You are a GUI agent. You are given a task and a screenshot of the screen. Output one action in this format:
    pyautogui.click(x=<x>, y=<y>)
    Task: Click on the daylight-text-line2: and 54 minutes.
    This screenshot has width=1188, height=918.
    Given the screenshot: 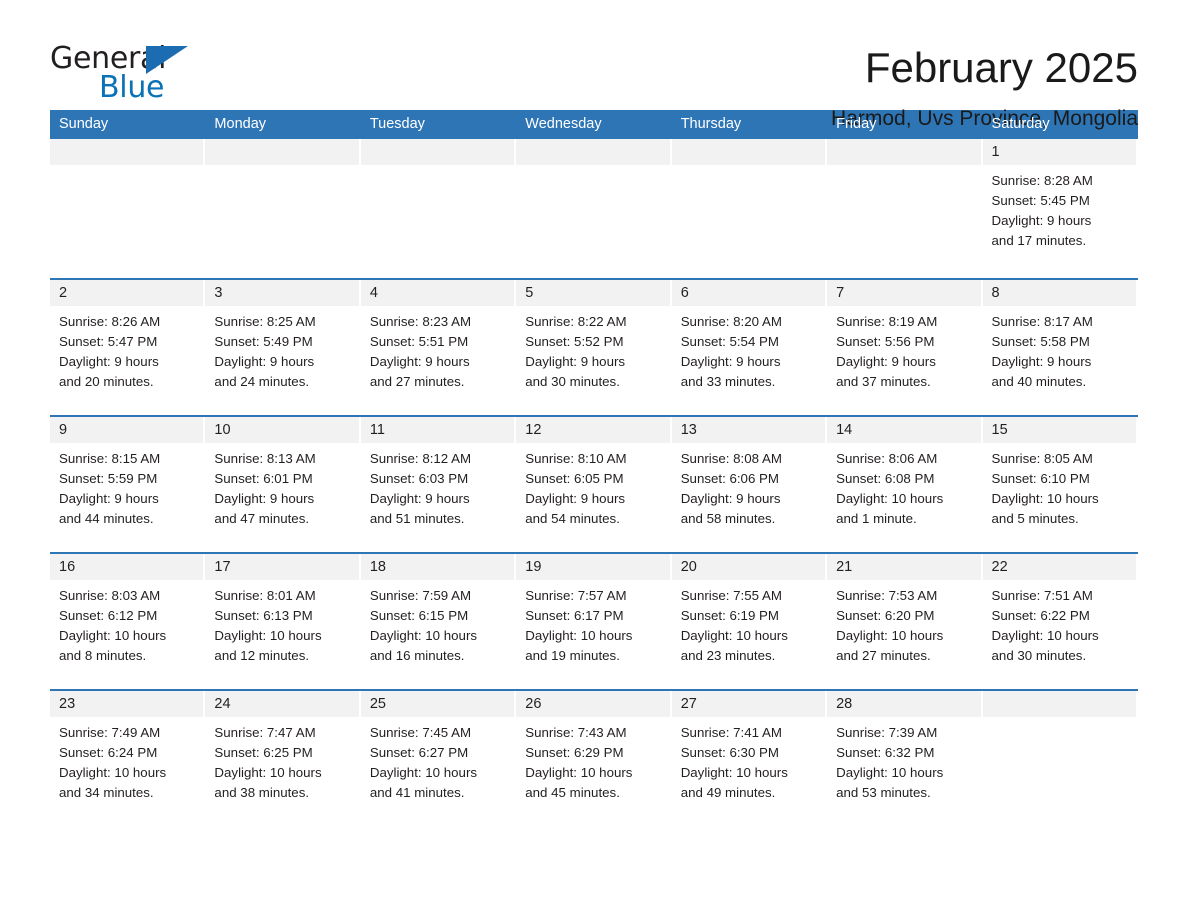 What is the action you would take?
    pyautogui.click(x=572, y=518)
    